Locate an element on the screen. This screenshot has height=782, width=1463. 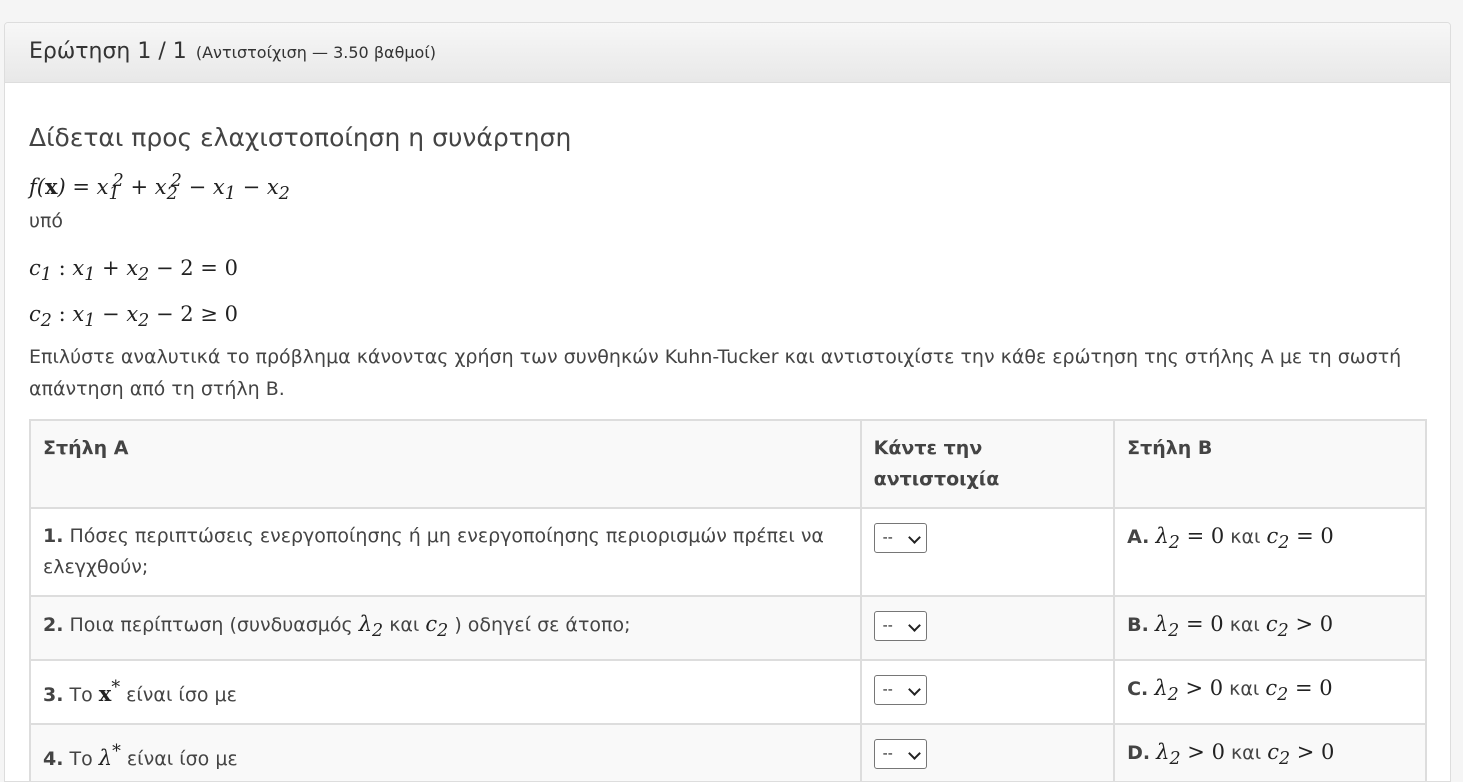
row-number: 2. is located at coordinates (53, 625).